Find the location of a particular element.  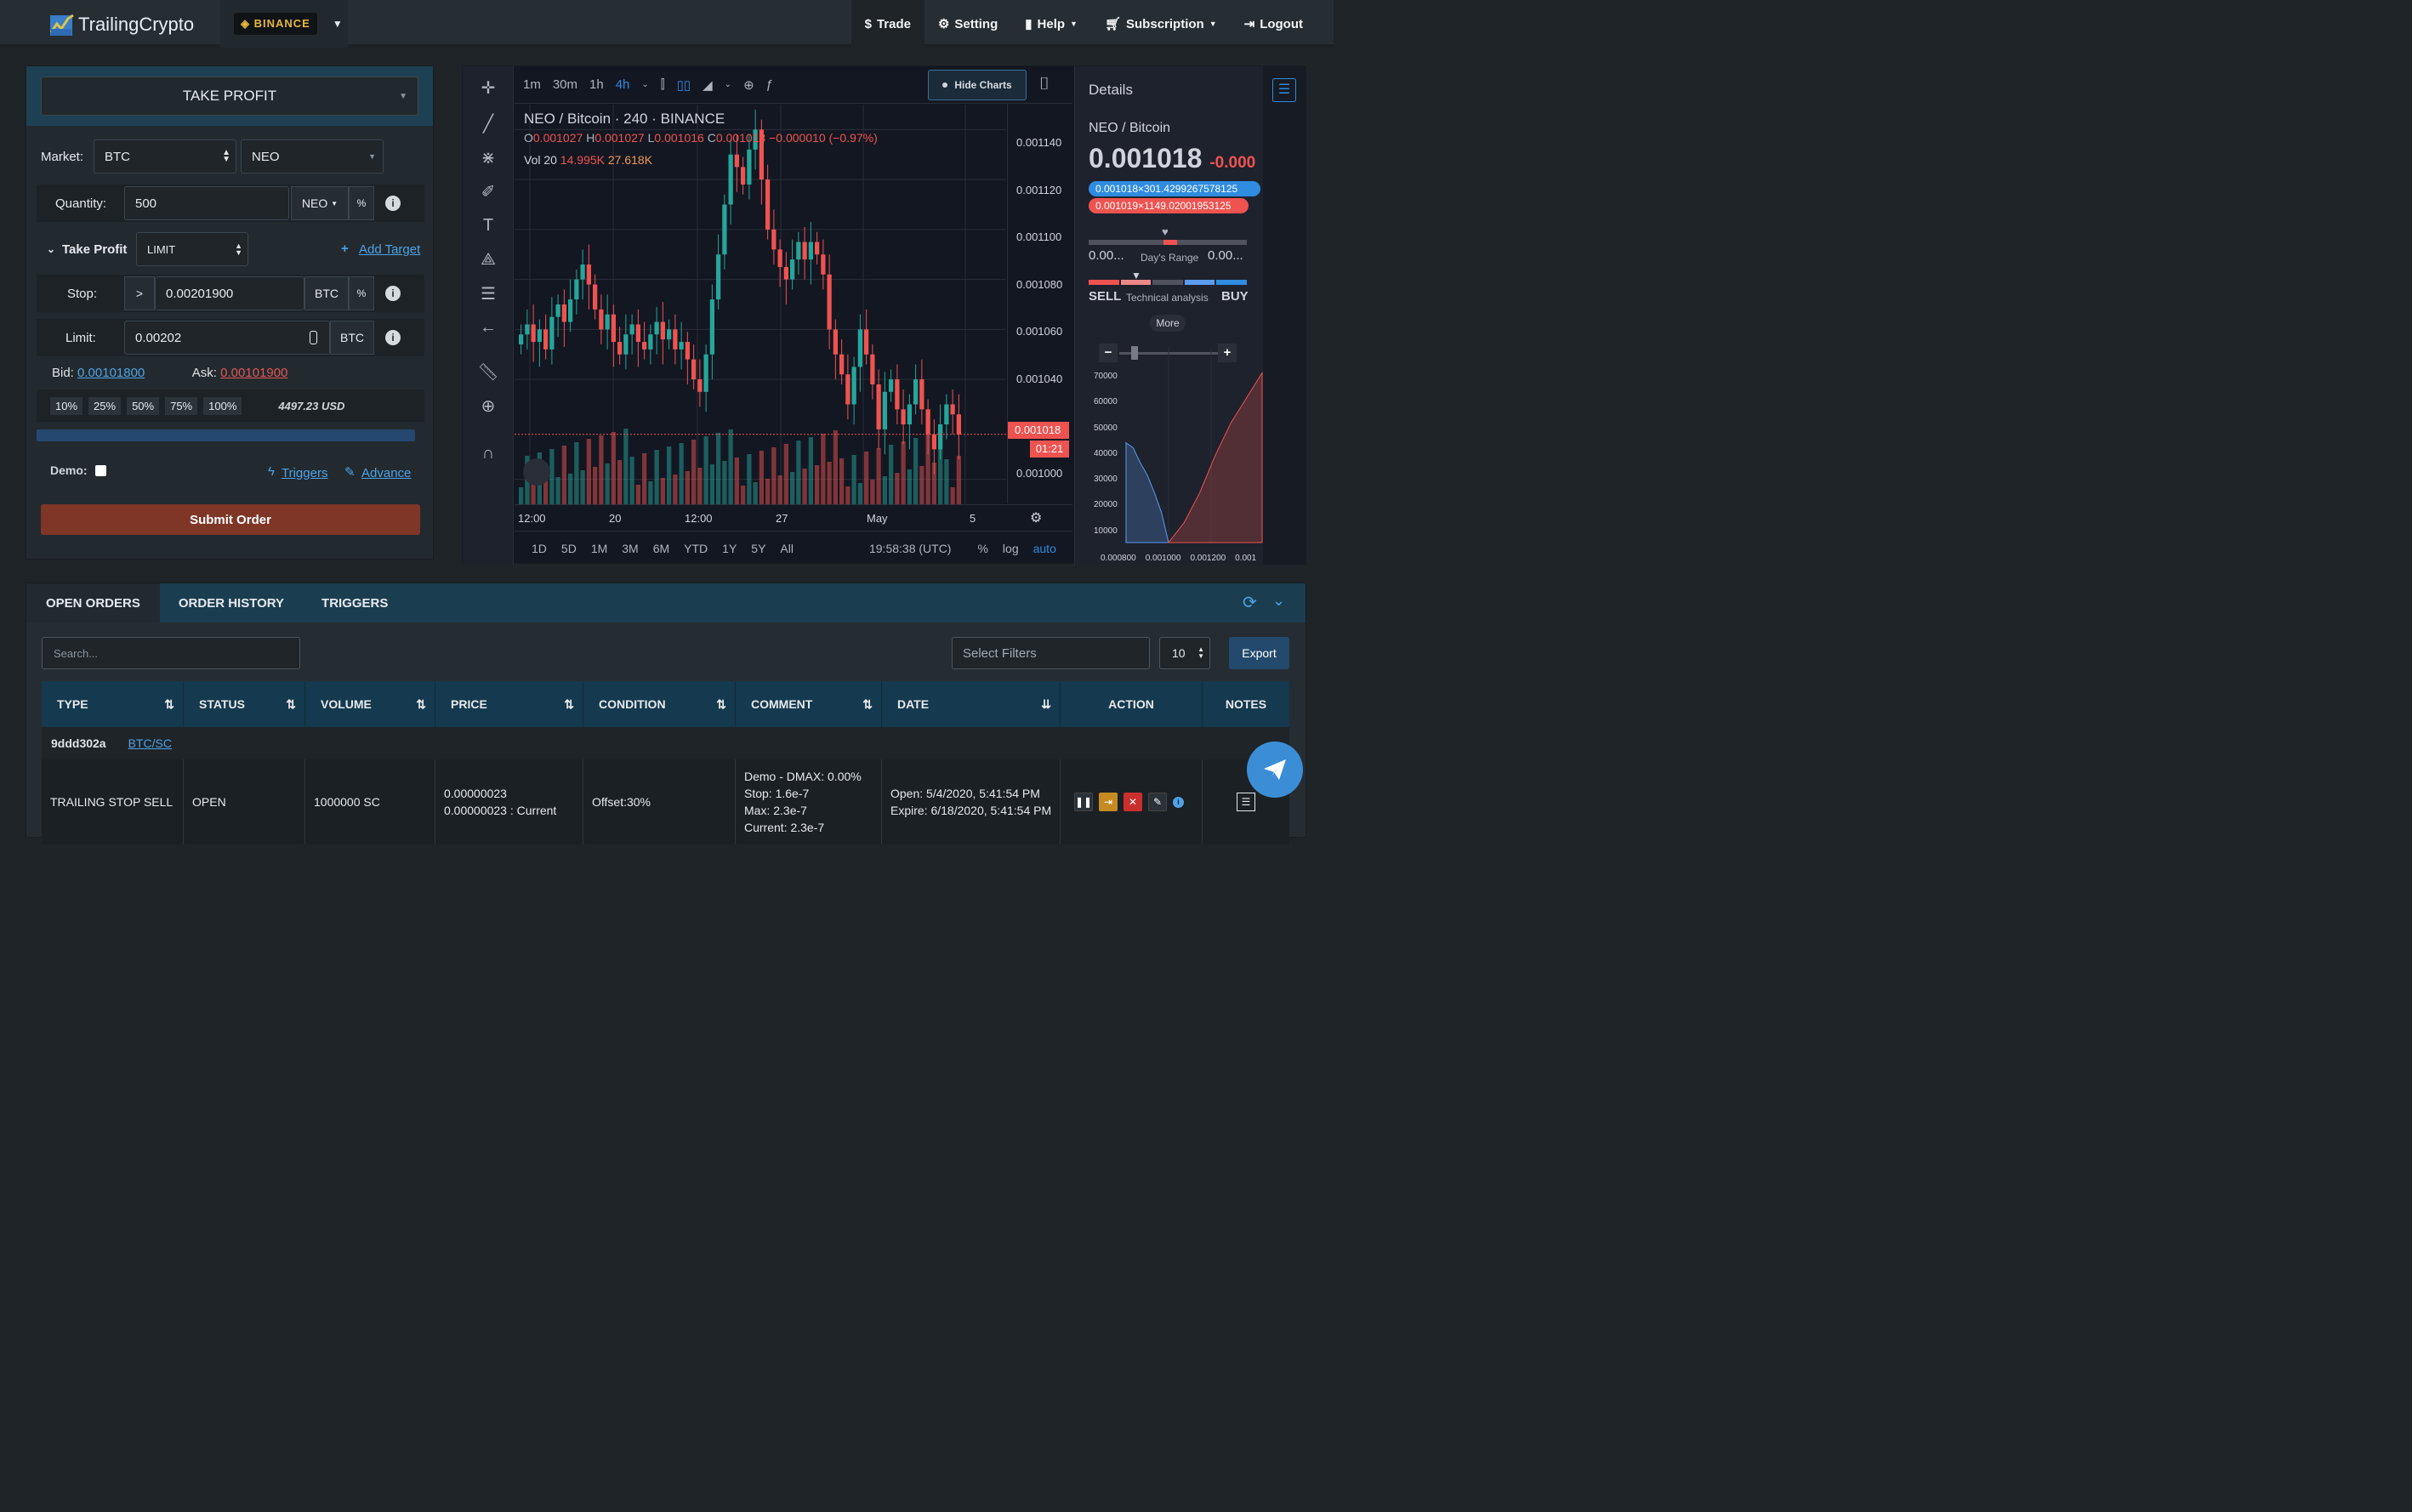

order-mode-select: TAKE PROFIT ▼ is located at coordinates (229, 96).